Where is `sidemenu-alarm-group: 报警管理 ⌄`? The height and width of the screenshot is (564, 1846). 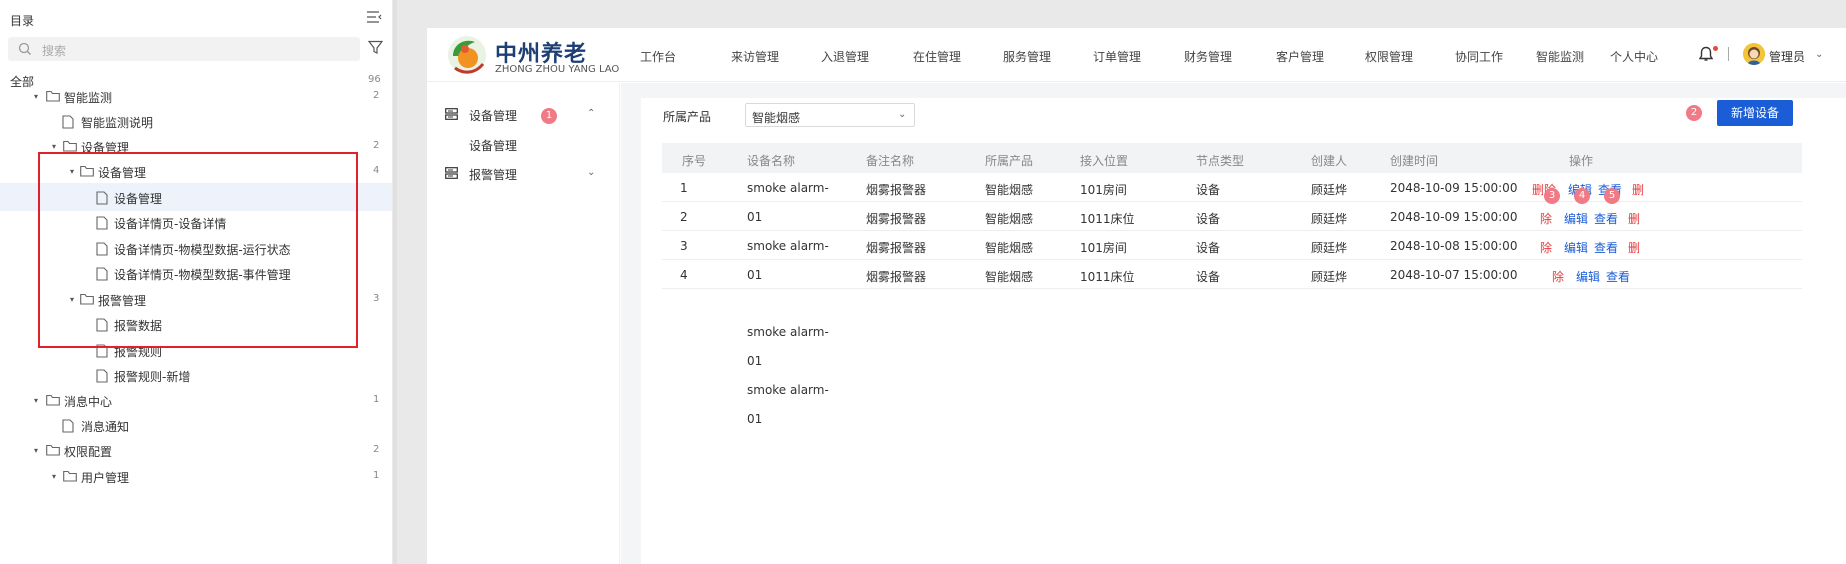
sidemenu-alarm-group: 报警管理 ⌄ is located at coordinates (523, 173).